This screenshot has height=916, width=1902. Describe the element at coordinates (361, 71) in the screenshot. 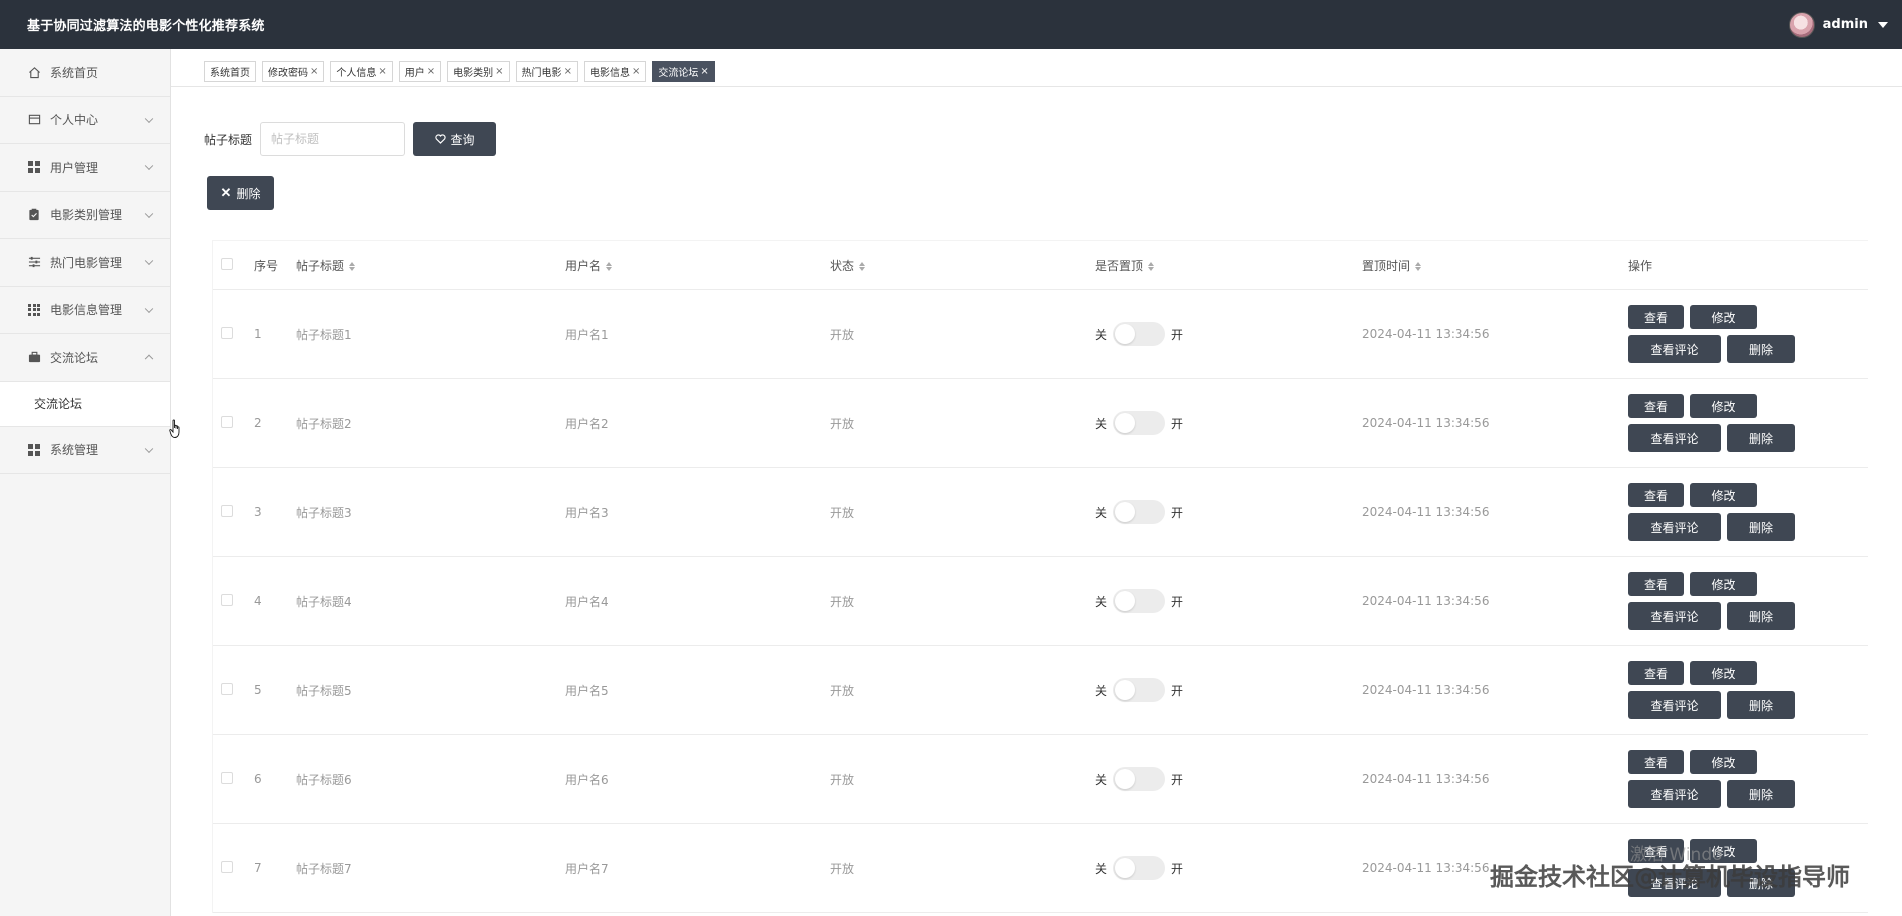

I see `tab-personal-info: 个人信息 ×` at that location.